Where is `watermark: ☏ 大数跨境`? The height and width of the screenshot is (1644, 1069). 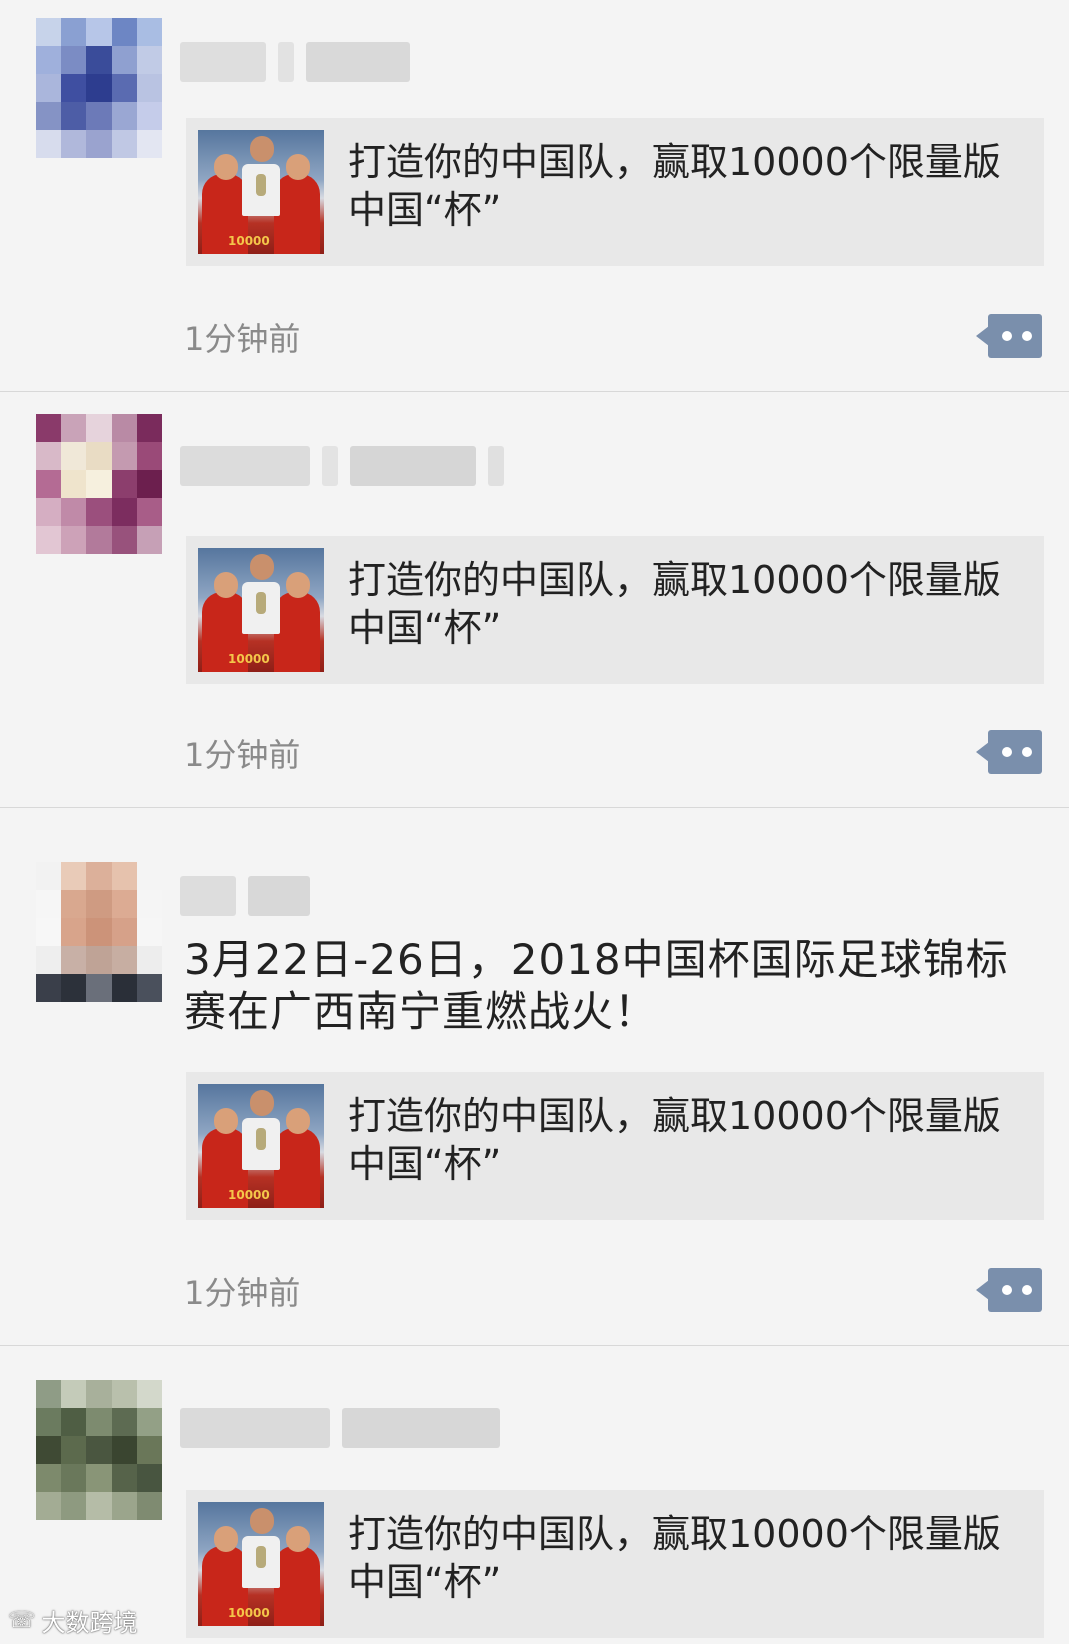
watermark: ☏ 大数跨境 is located at coordinates (73, 1620).